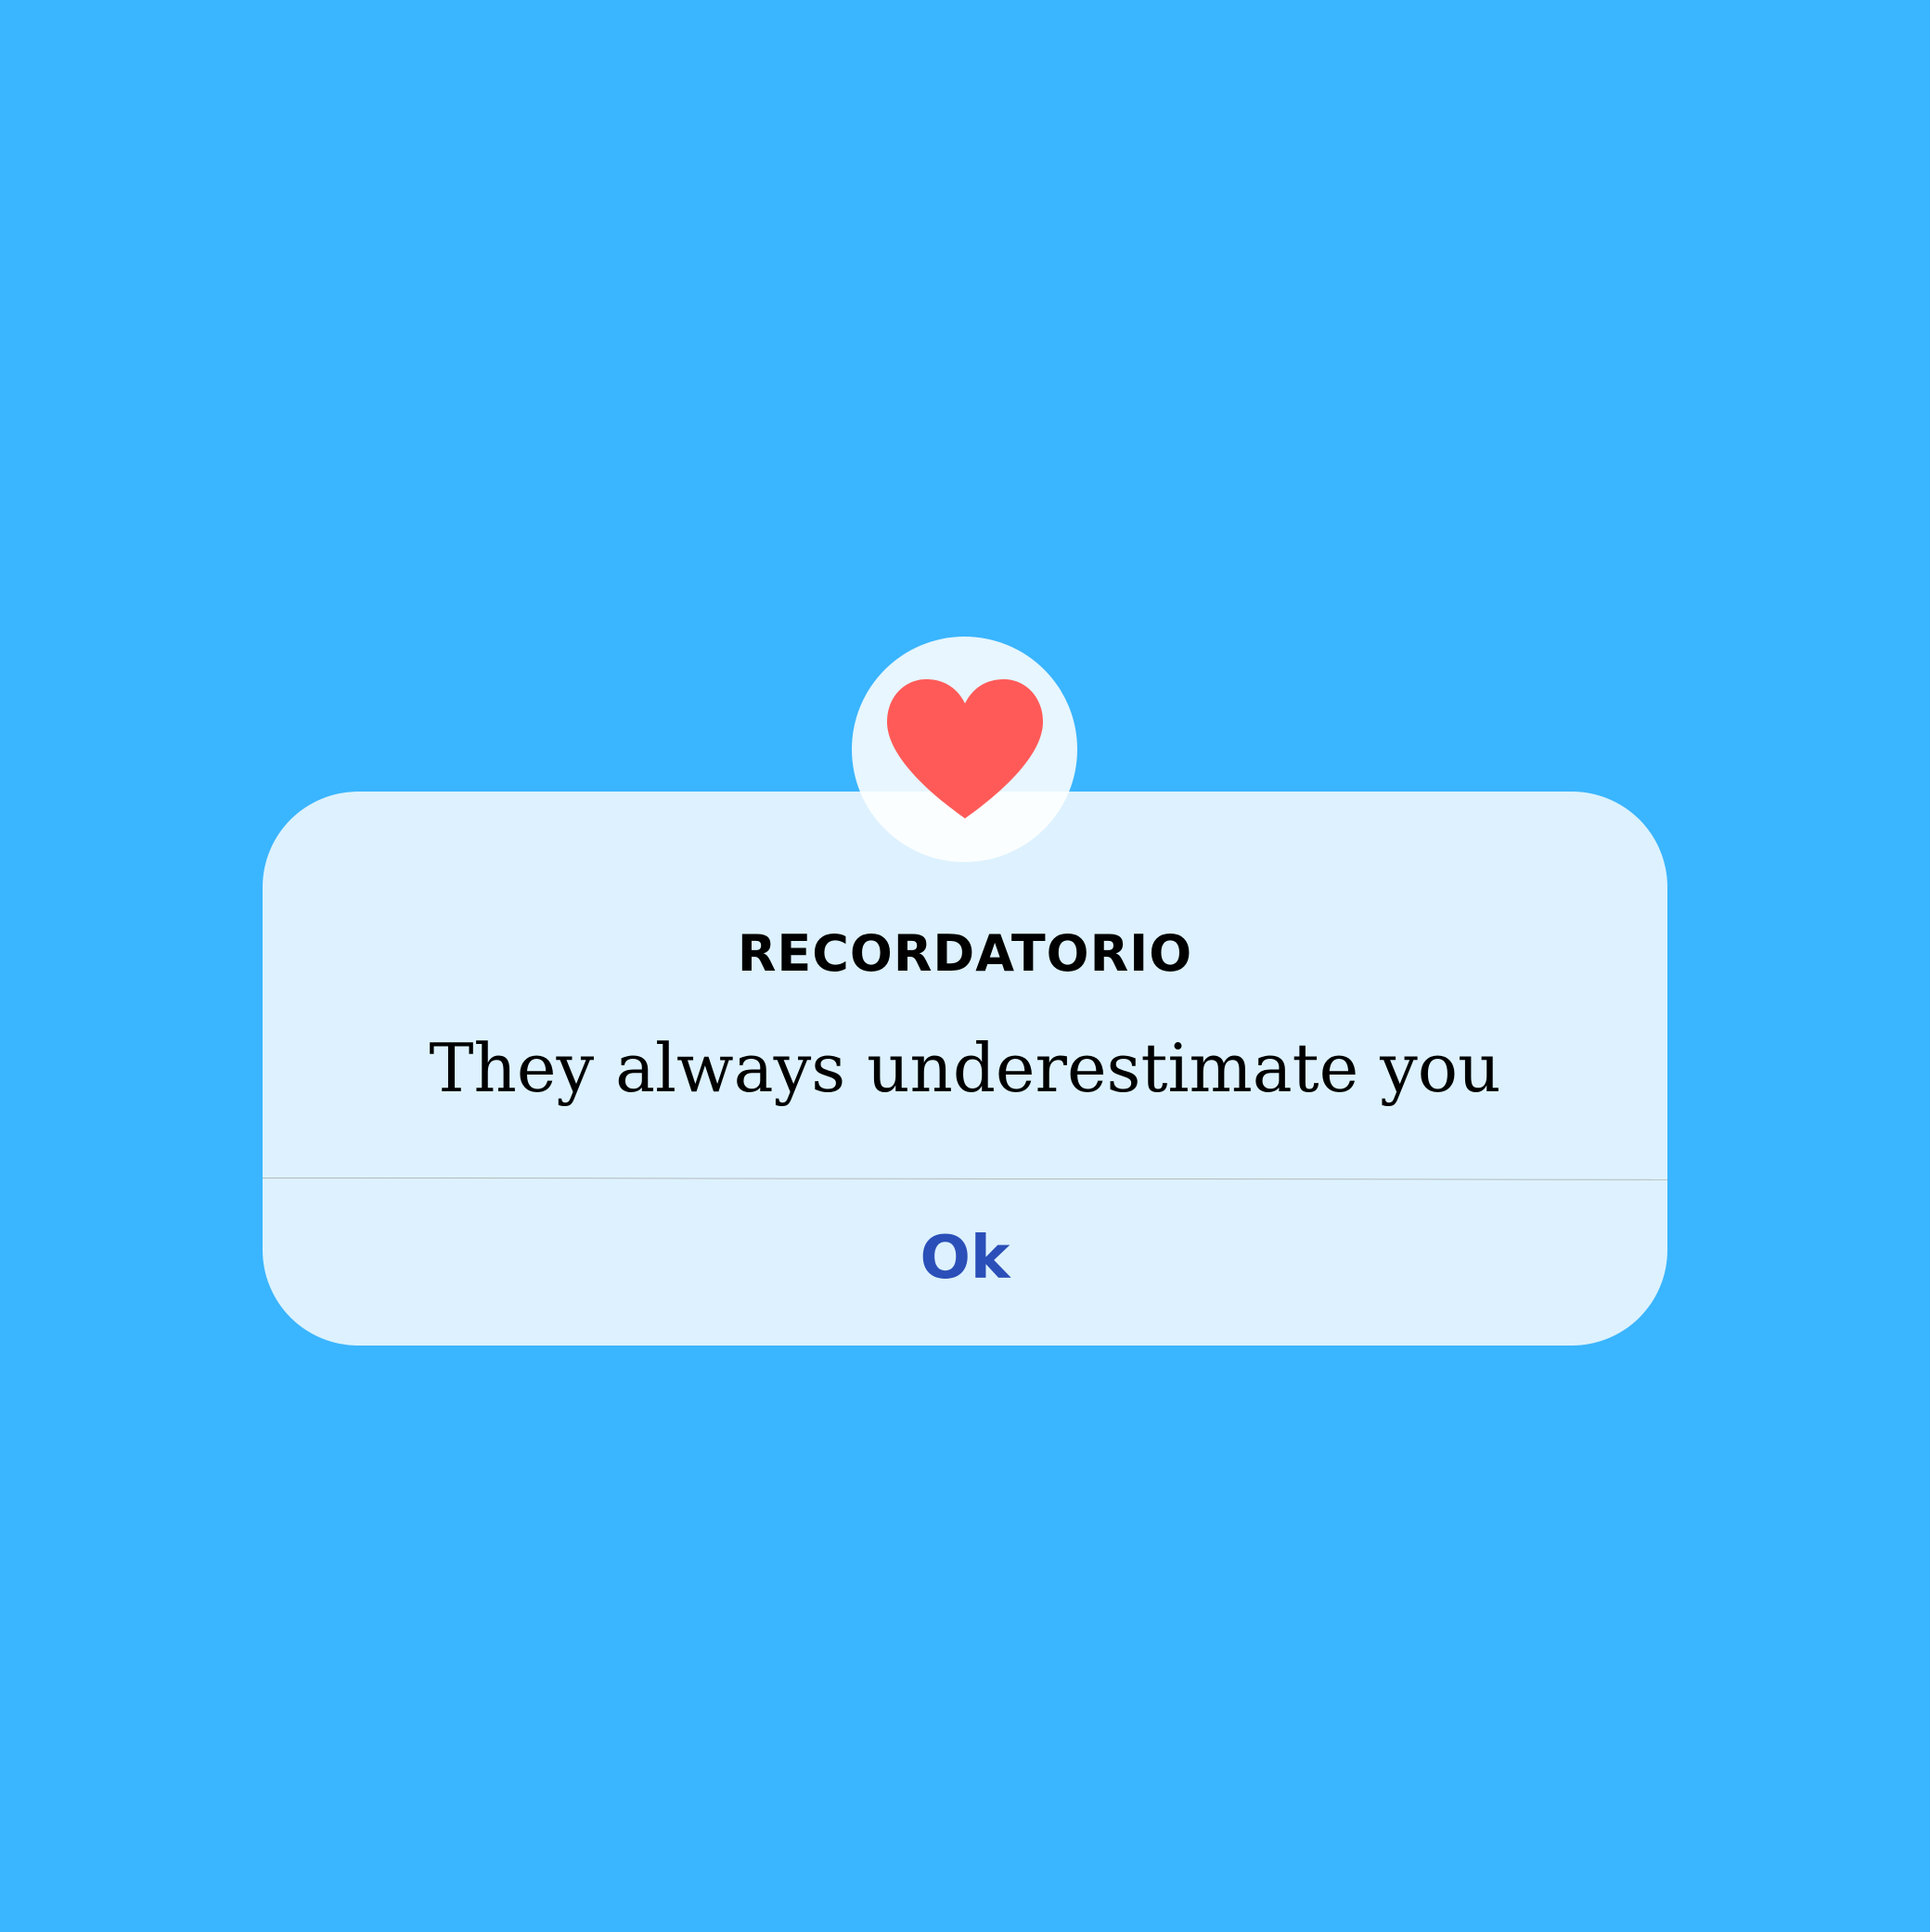  What do you see at coordinates (965, 1258) in the screenshot?
I see `ok-button-label: Ok` at bounding box center [965, 1258].